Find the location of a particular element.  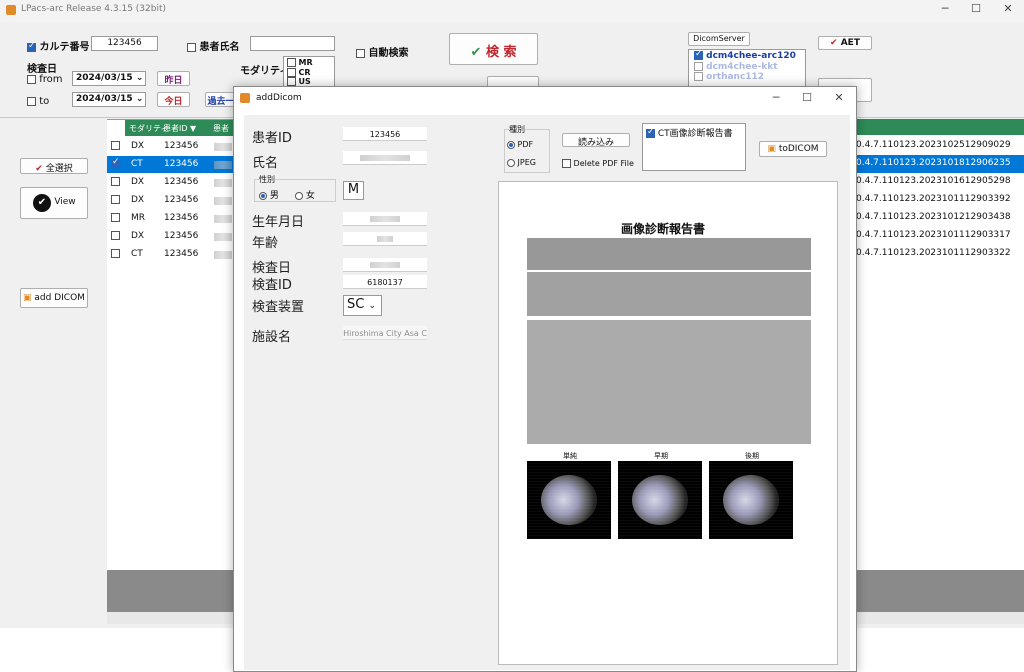

karte-input: 123456 is located at coordinates (124, 43).